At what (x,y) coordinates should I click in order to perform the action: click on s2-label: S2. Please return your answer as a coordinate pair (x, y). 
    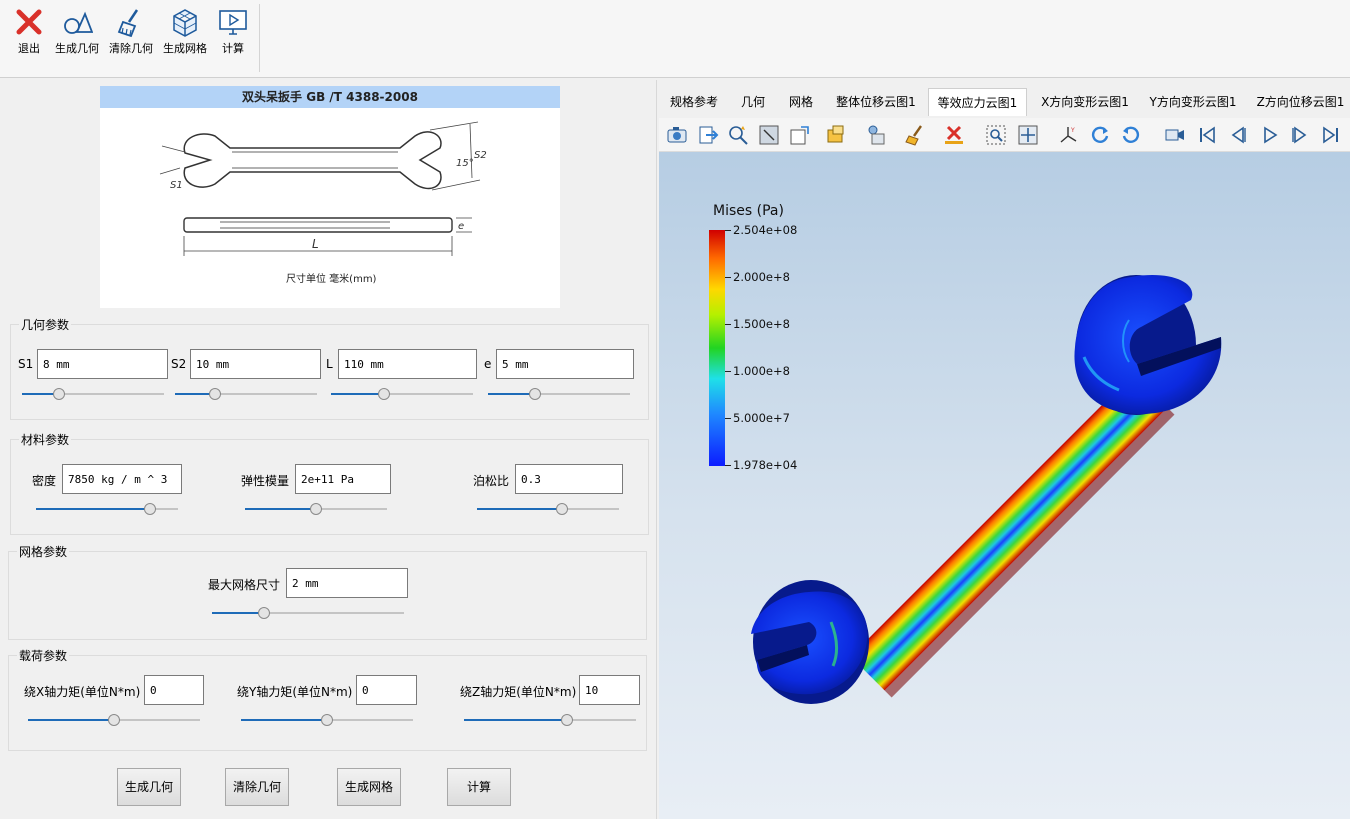
    Looking at the image, I should click on (179, 364).